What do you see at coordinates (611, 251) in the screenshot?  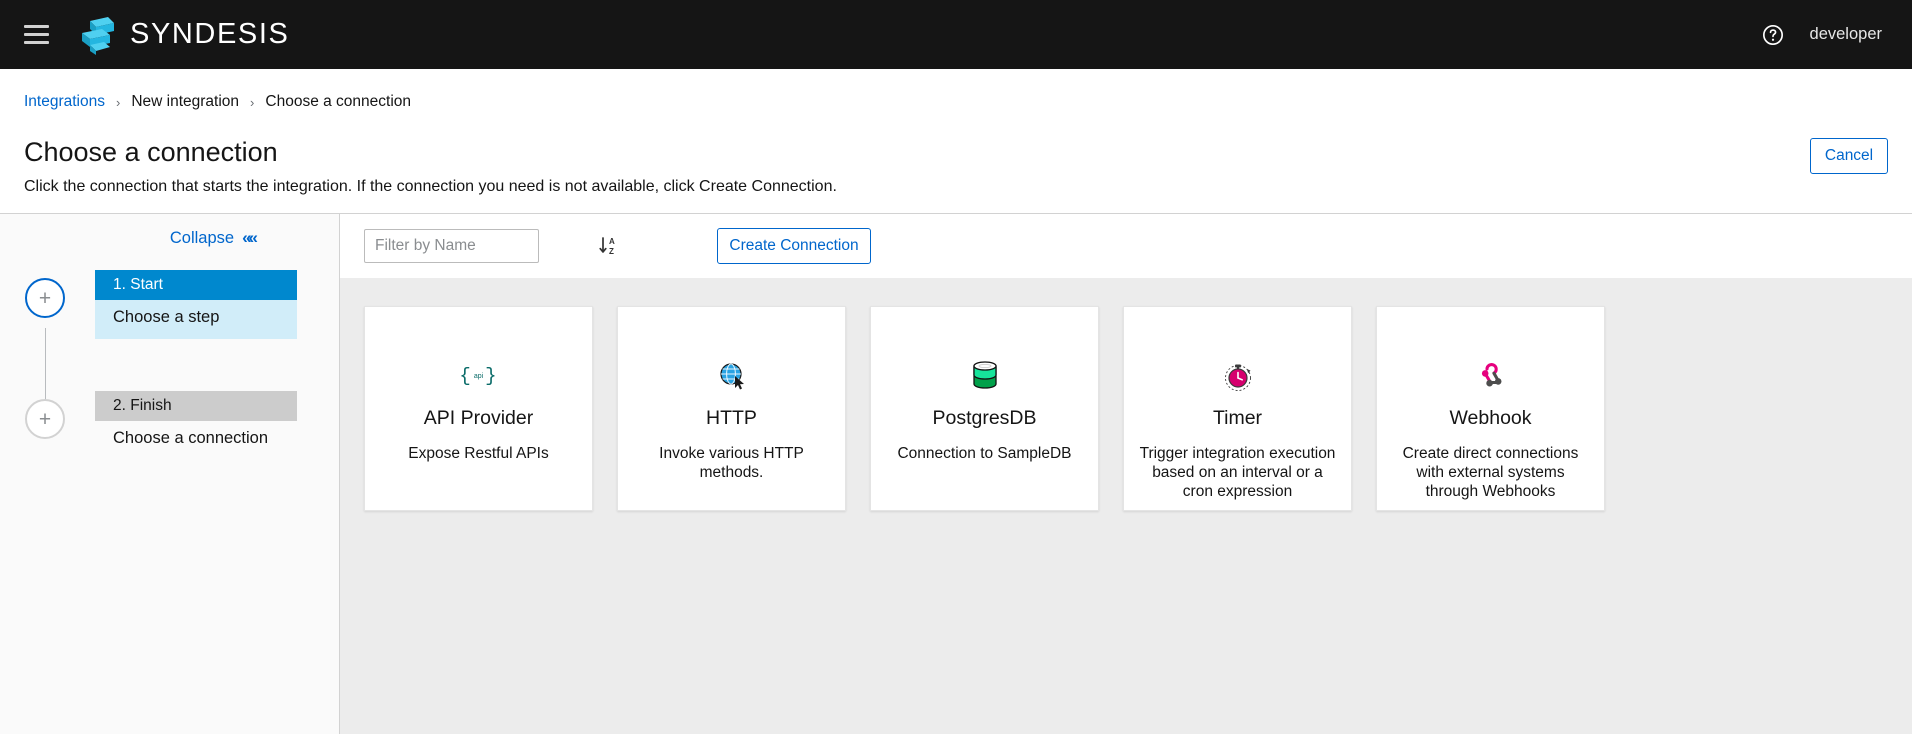 I see `svg-text: Z` at bounding box center [611, 251].